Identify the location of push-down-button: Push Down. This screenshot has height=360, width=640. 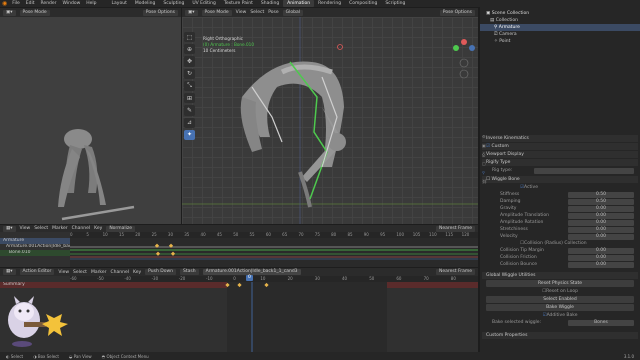
(161, 272).